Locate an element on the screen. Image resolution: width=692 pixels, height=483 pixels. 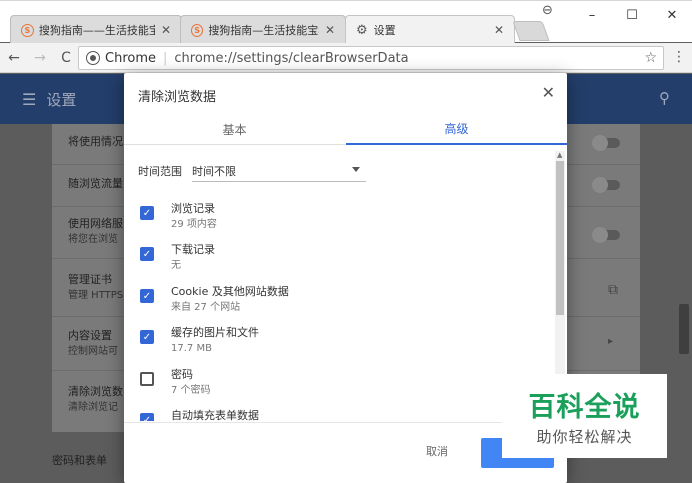
close-window-button: ✕ is located at coordinates (672, 15).